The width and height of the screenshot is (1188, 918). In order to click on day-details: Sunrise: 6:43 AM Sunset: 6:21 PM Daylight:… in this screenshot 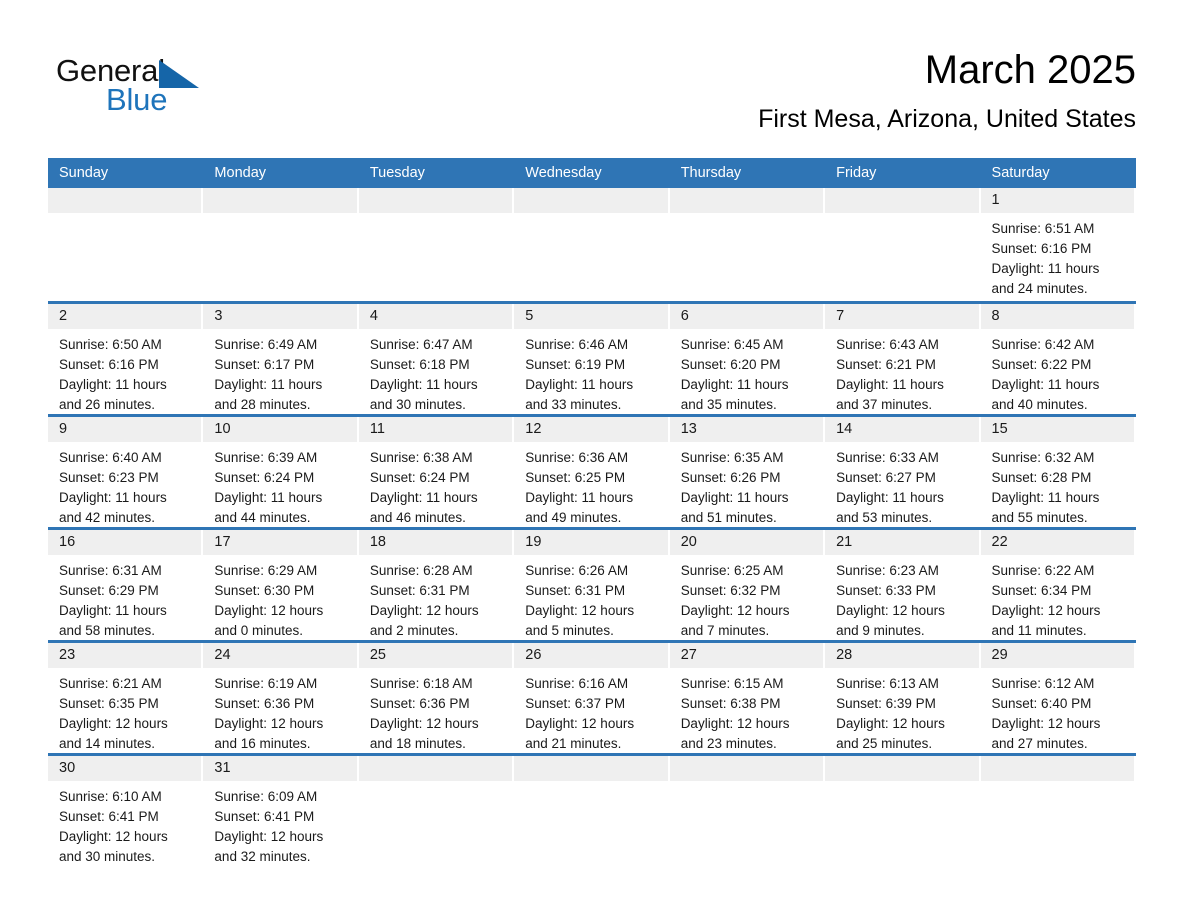, I will do `click(902, 377)`.